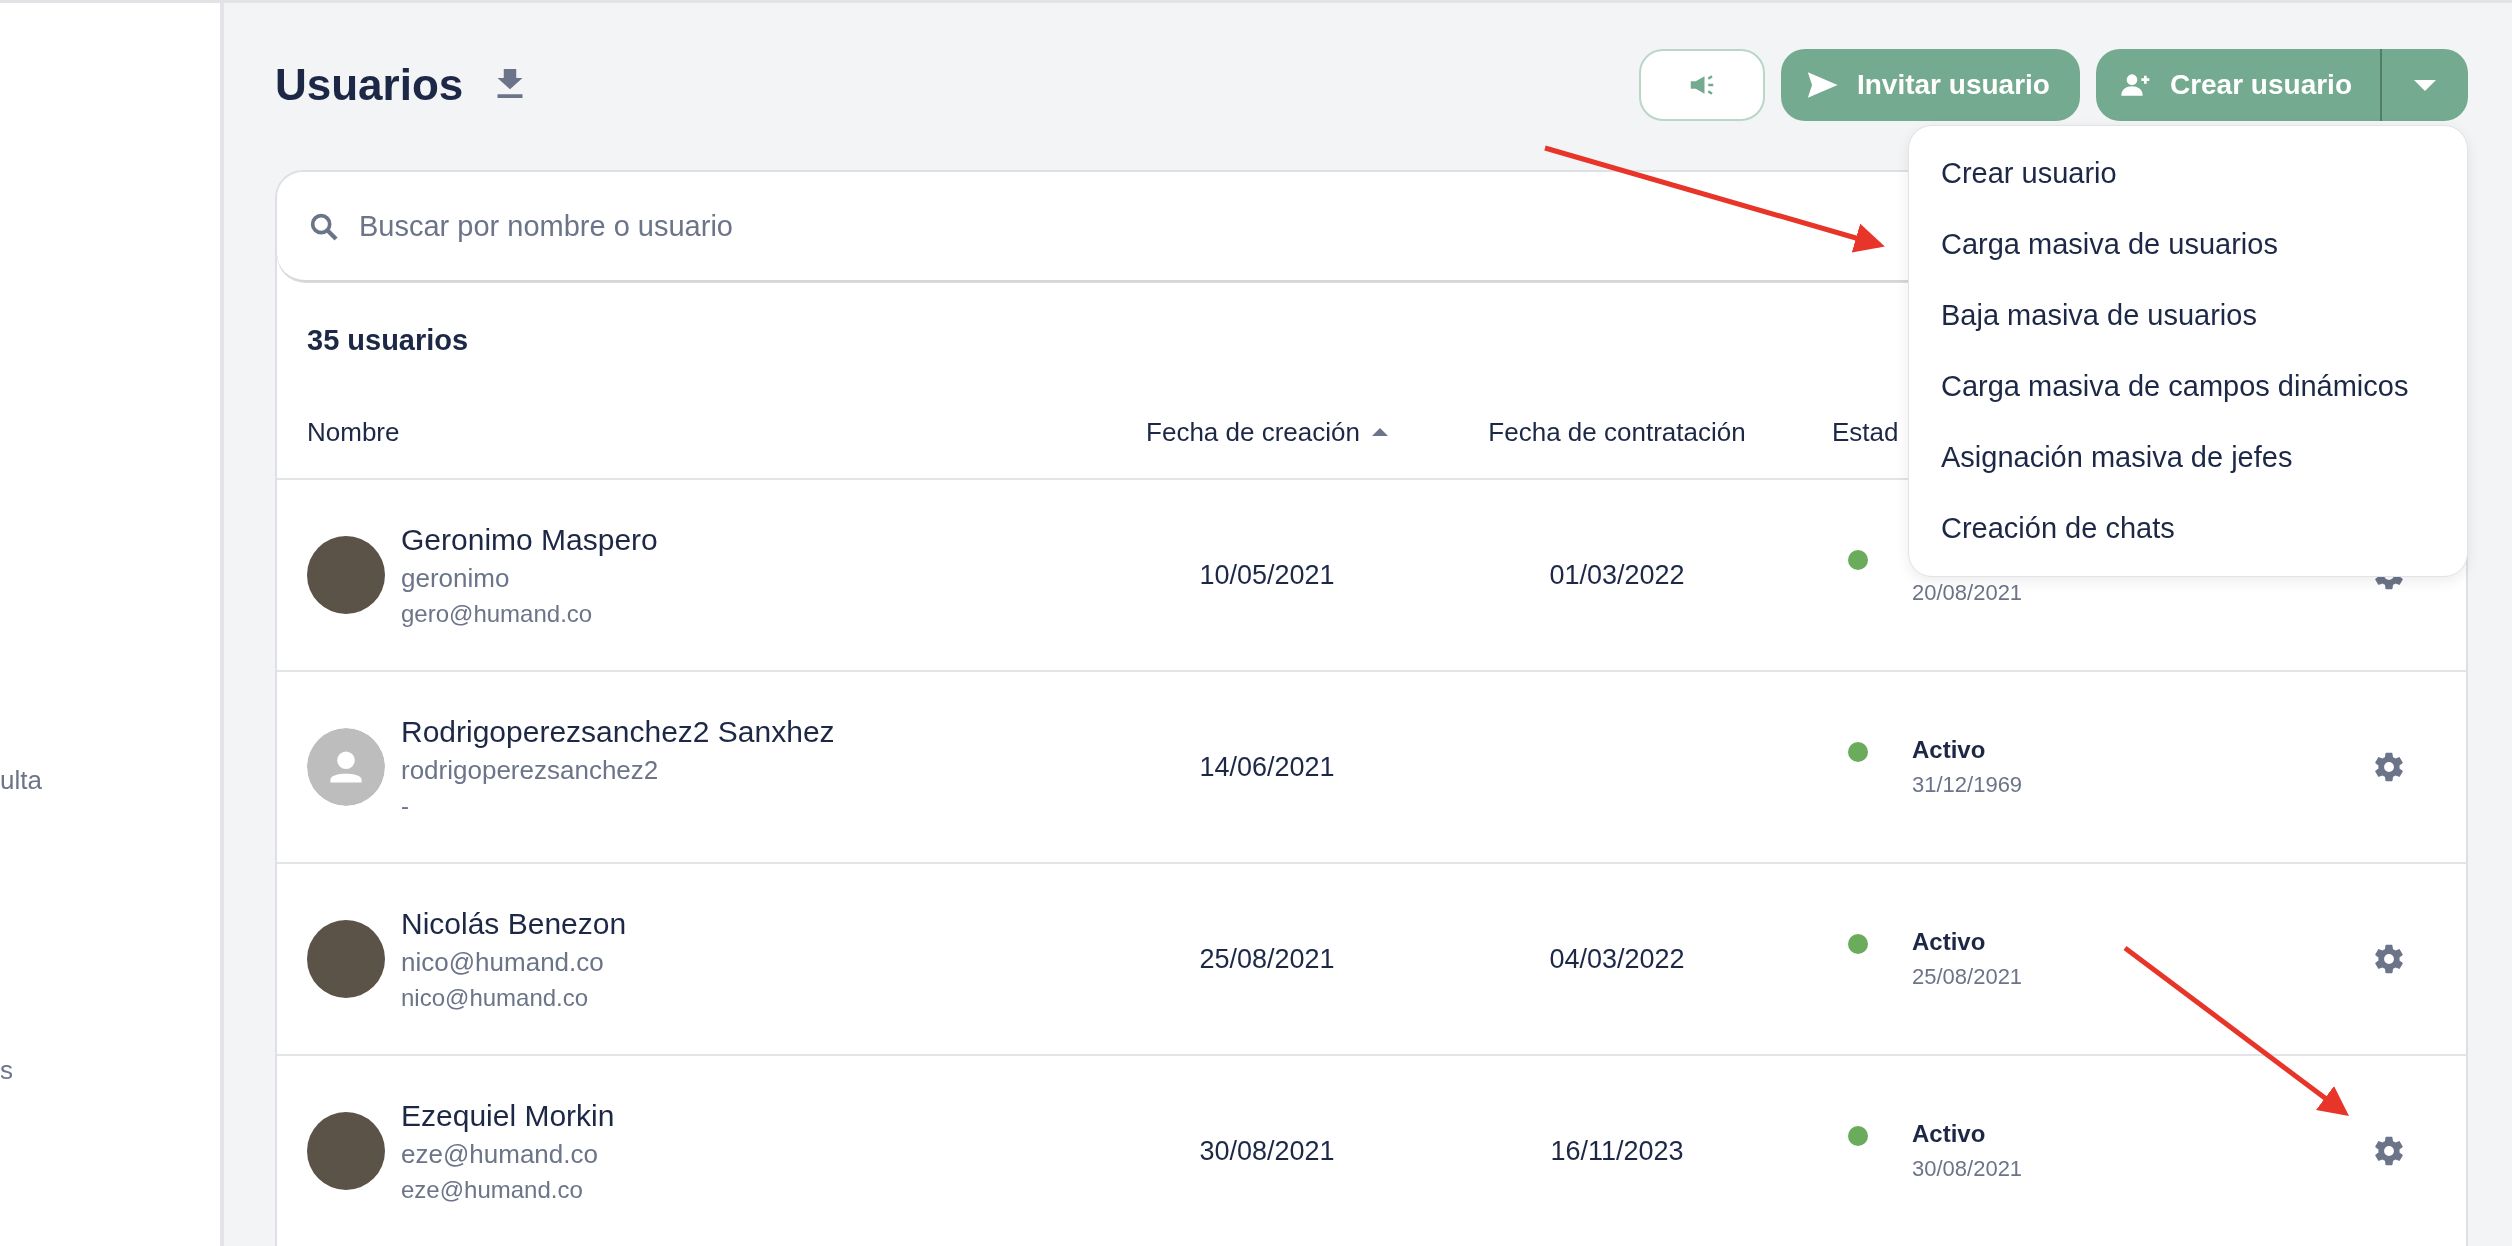 The image size is (2512, 1246). Describe the element at coordinates (6, 1070) in the screenshot. I see `sidebar-item: s` at that location.